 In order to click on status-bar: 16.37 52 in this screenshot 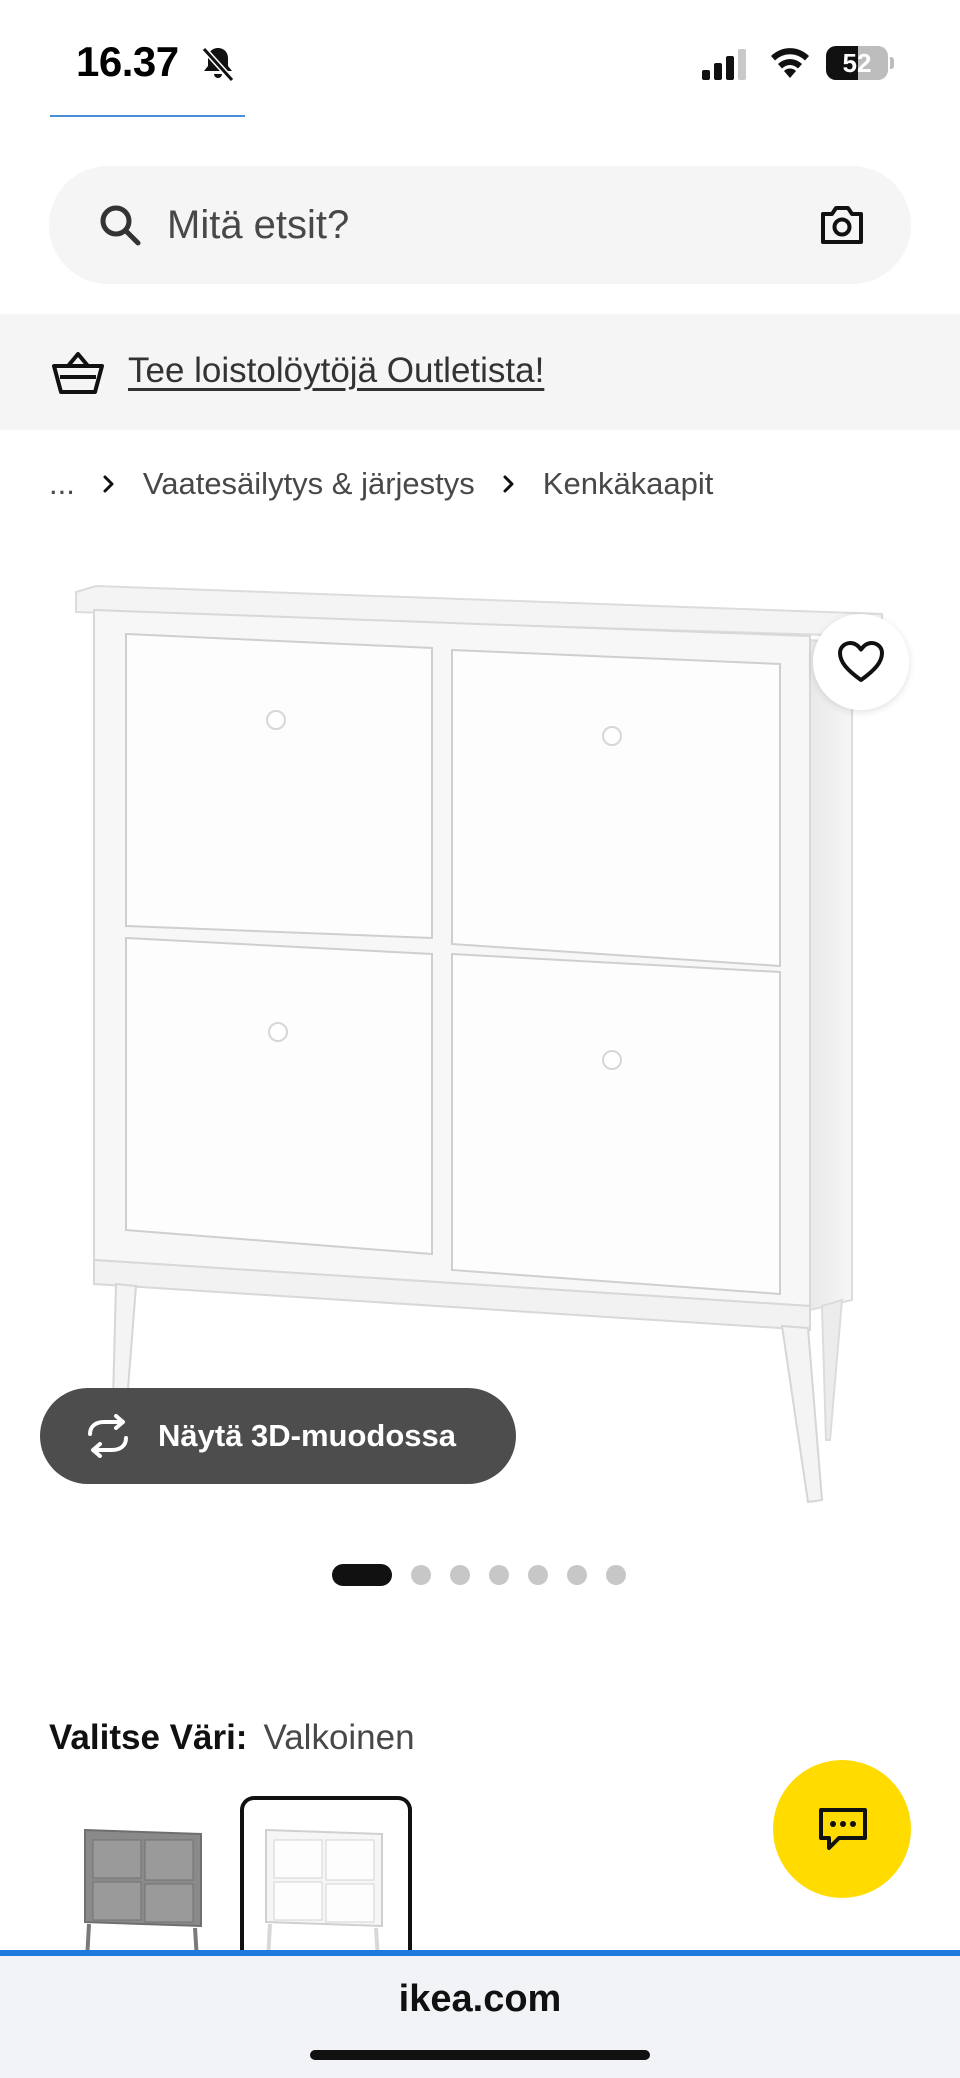, I will do `click(480, 60)`.